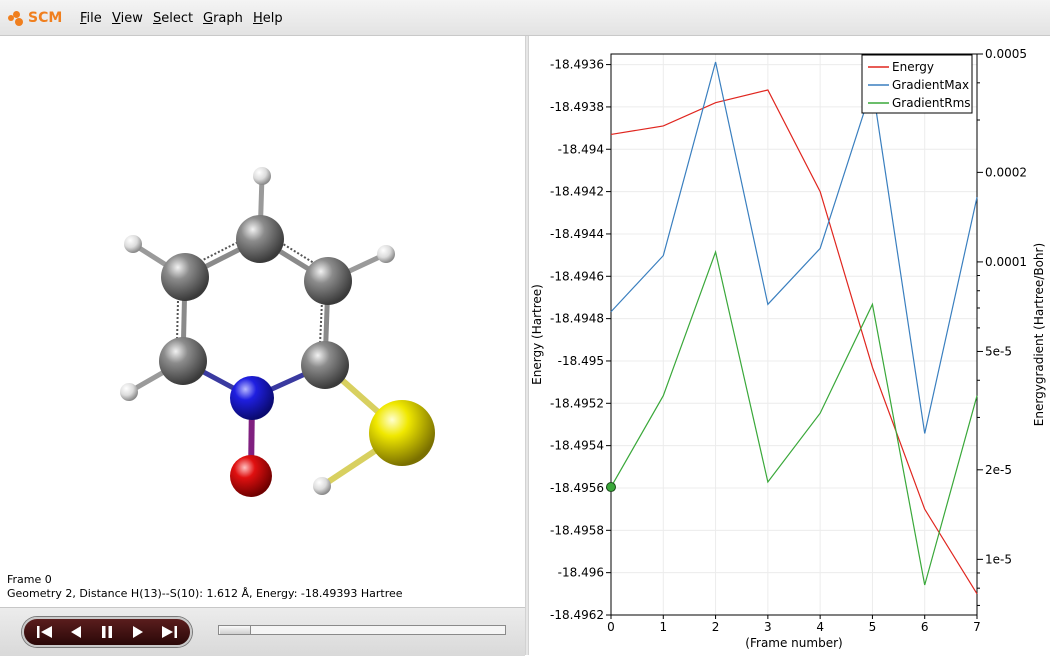 This screenshot has width=1050, height=658. What do you see at coordinates (173, 18) in the screenshot?
I see `menu-select: Select` at bounding box center [173, 18].